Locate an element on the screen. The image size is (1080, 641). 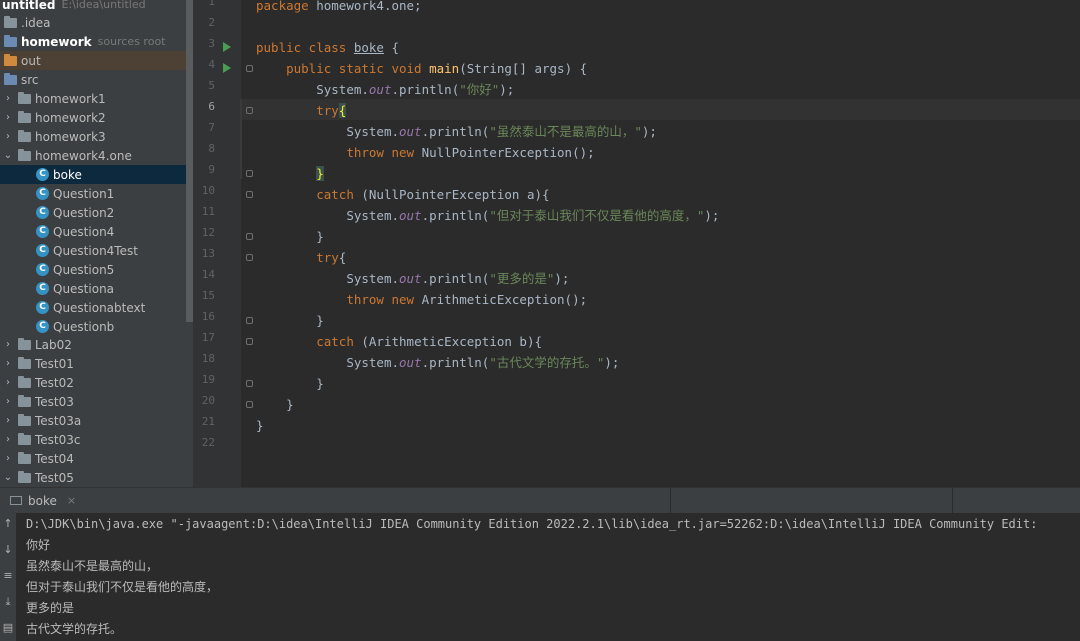
line-number: 22 is located at coordinates (208, 442).